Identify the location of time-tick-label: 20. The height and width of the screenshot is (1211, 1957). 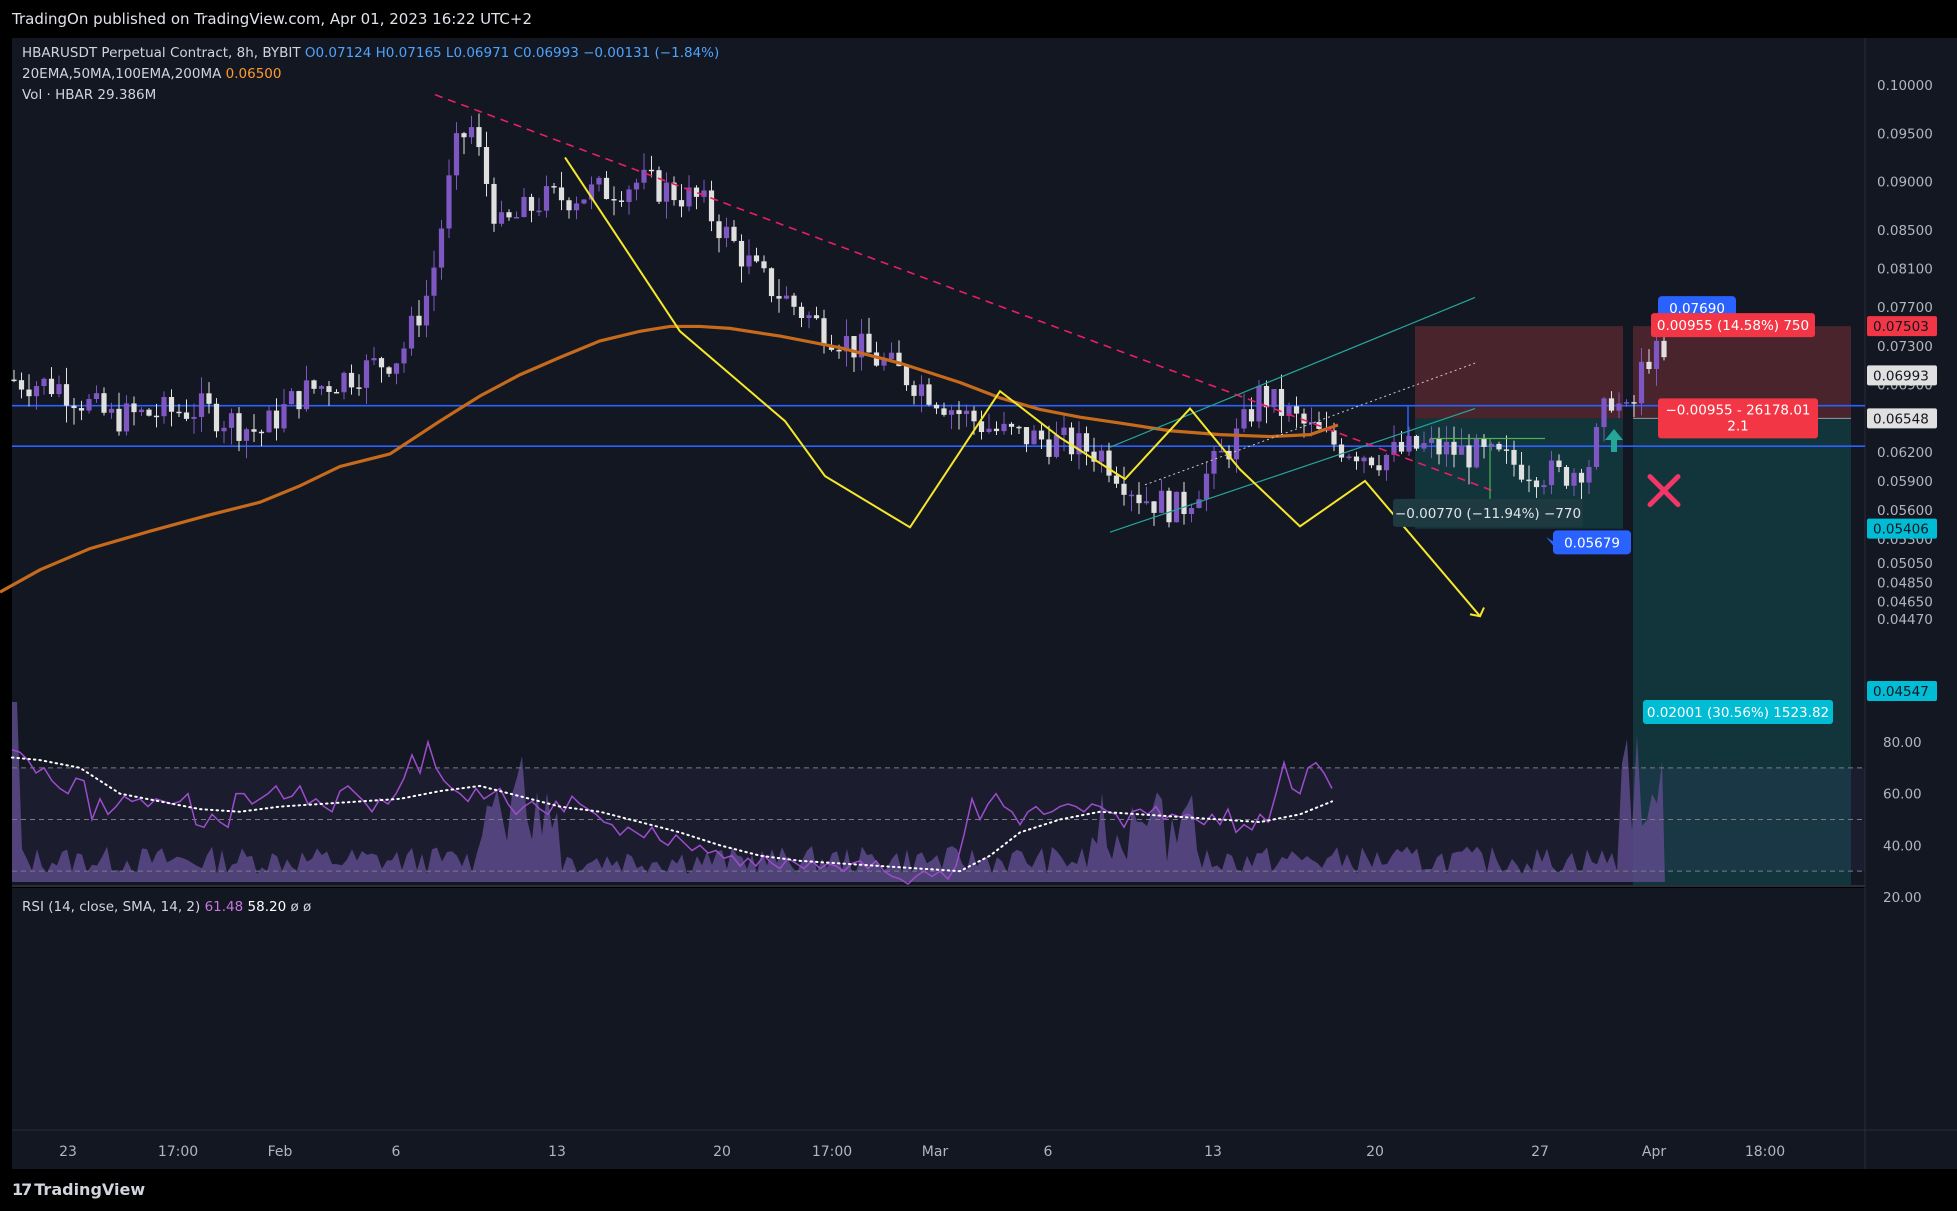
(722, 1152).